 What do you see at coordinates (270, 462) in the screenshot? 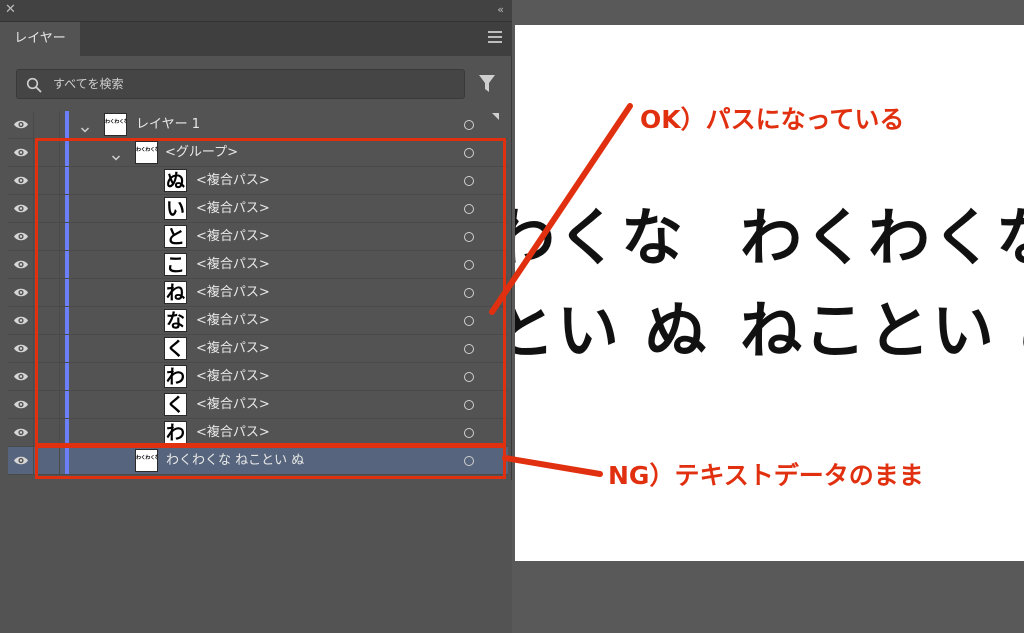
I see `ng-highlight-box` at bounding box center [270, 462].